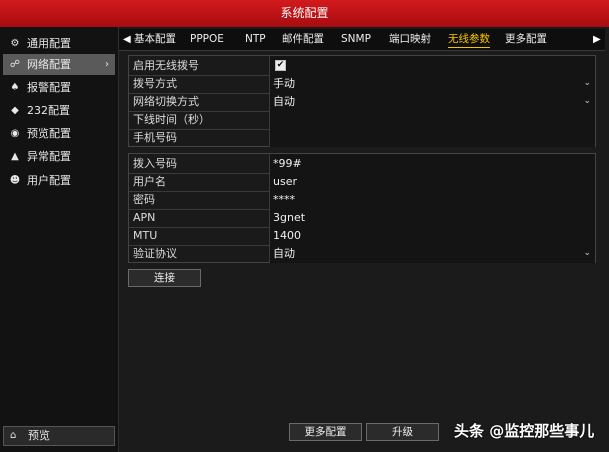 The width and height of the screenshot is (609, 452). I want to click on warning-icon: ▲, so click(15, 156).